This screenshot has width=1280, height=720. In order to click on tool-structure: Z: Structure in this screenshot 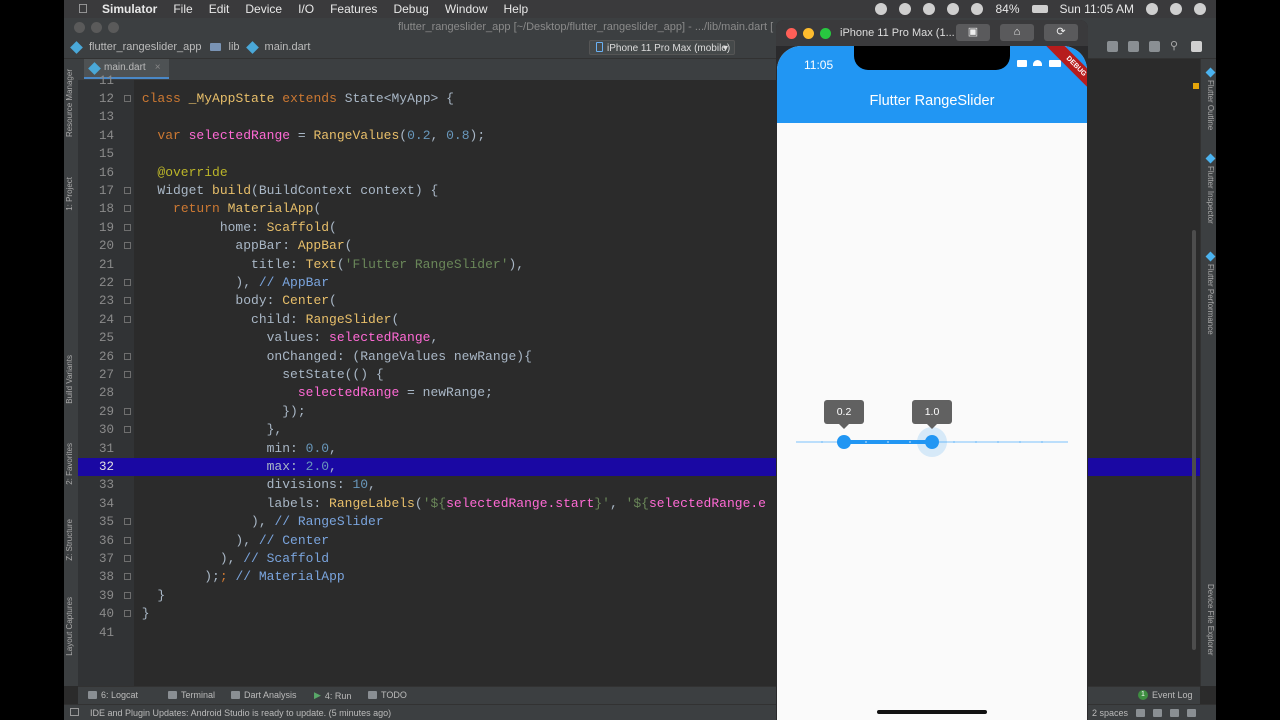, I will do `click(71, 540)`.